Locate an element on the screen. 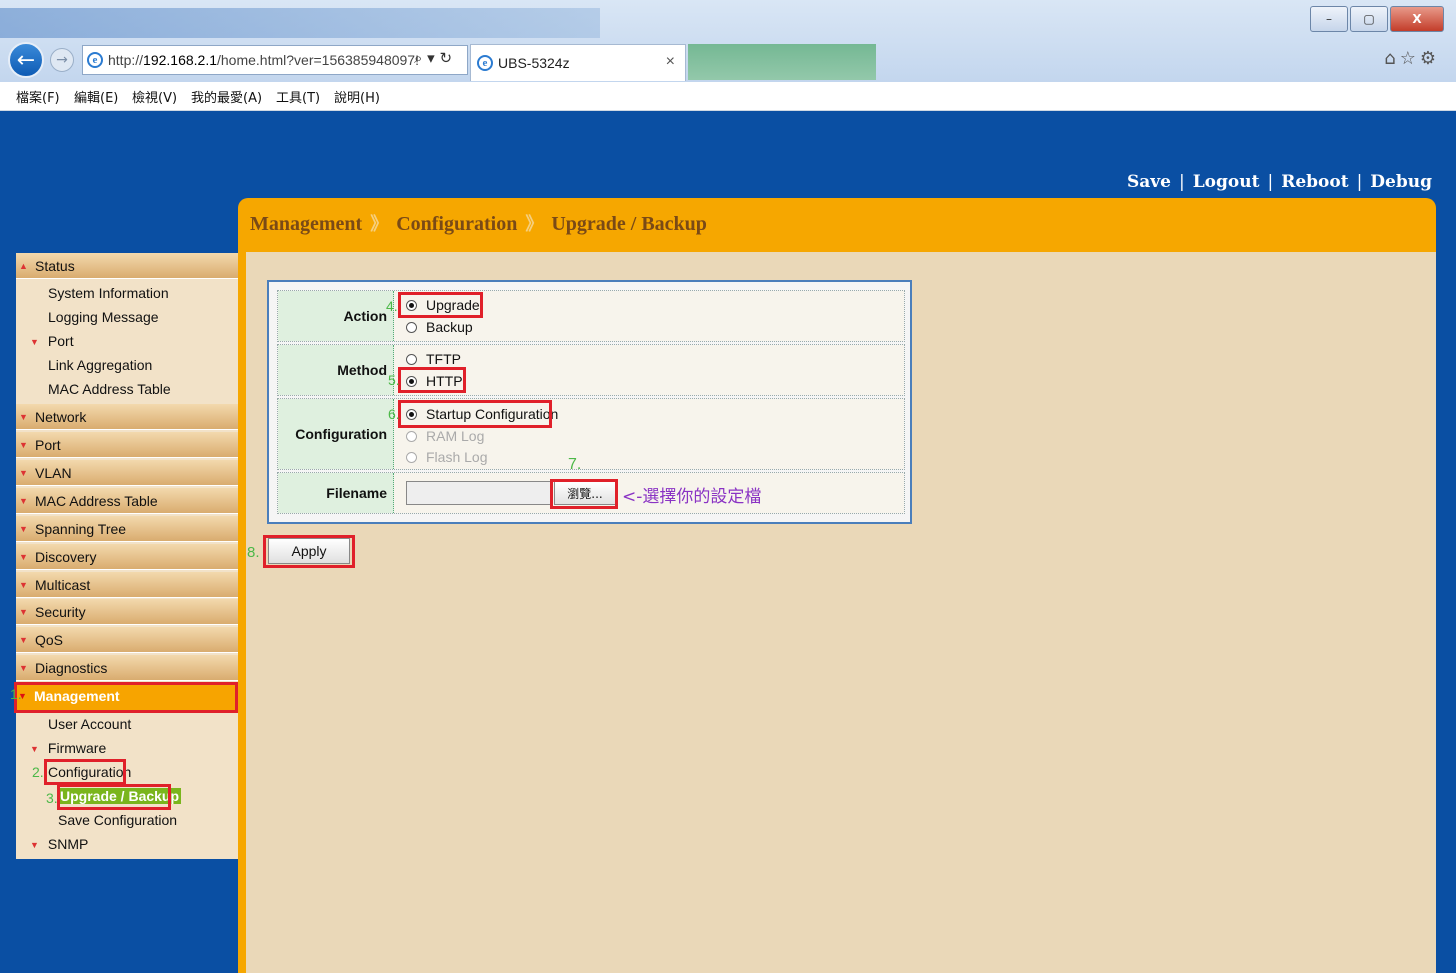  browse-hint-text: <-選擇你的設定檔 is located at coordinates (692, 497).